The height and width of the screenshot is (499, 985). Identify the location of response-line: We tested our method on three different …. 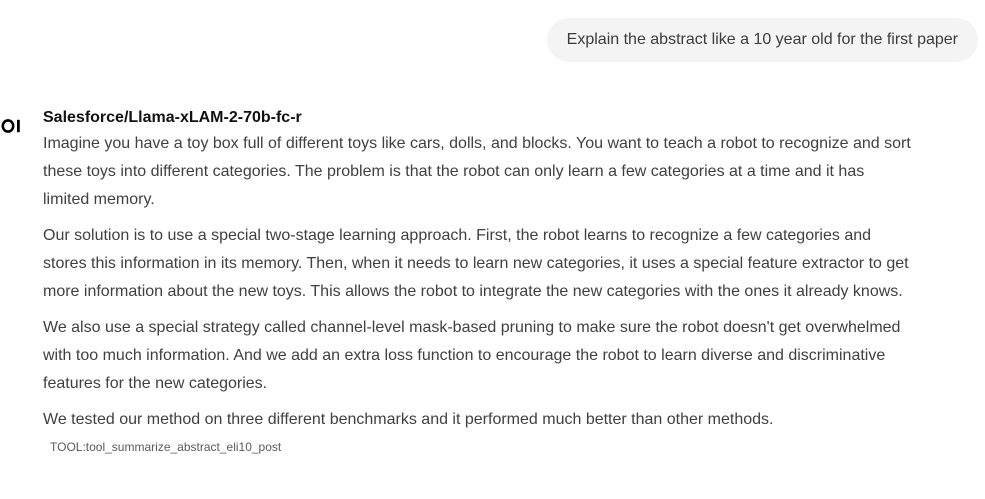
(408, 419).